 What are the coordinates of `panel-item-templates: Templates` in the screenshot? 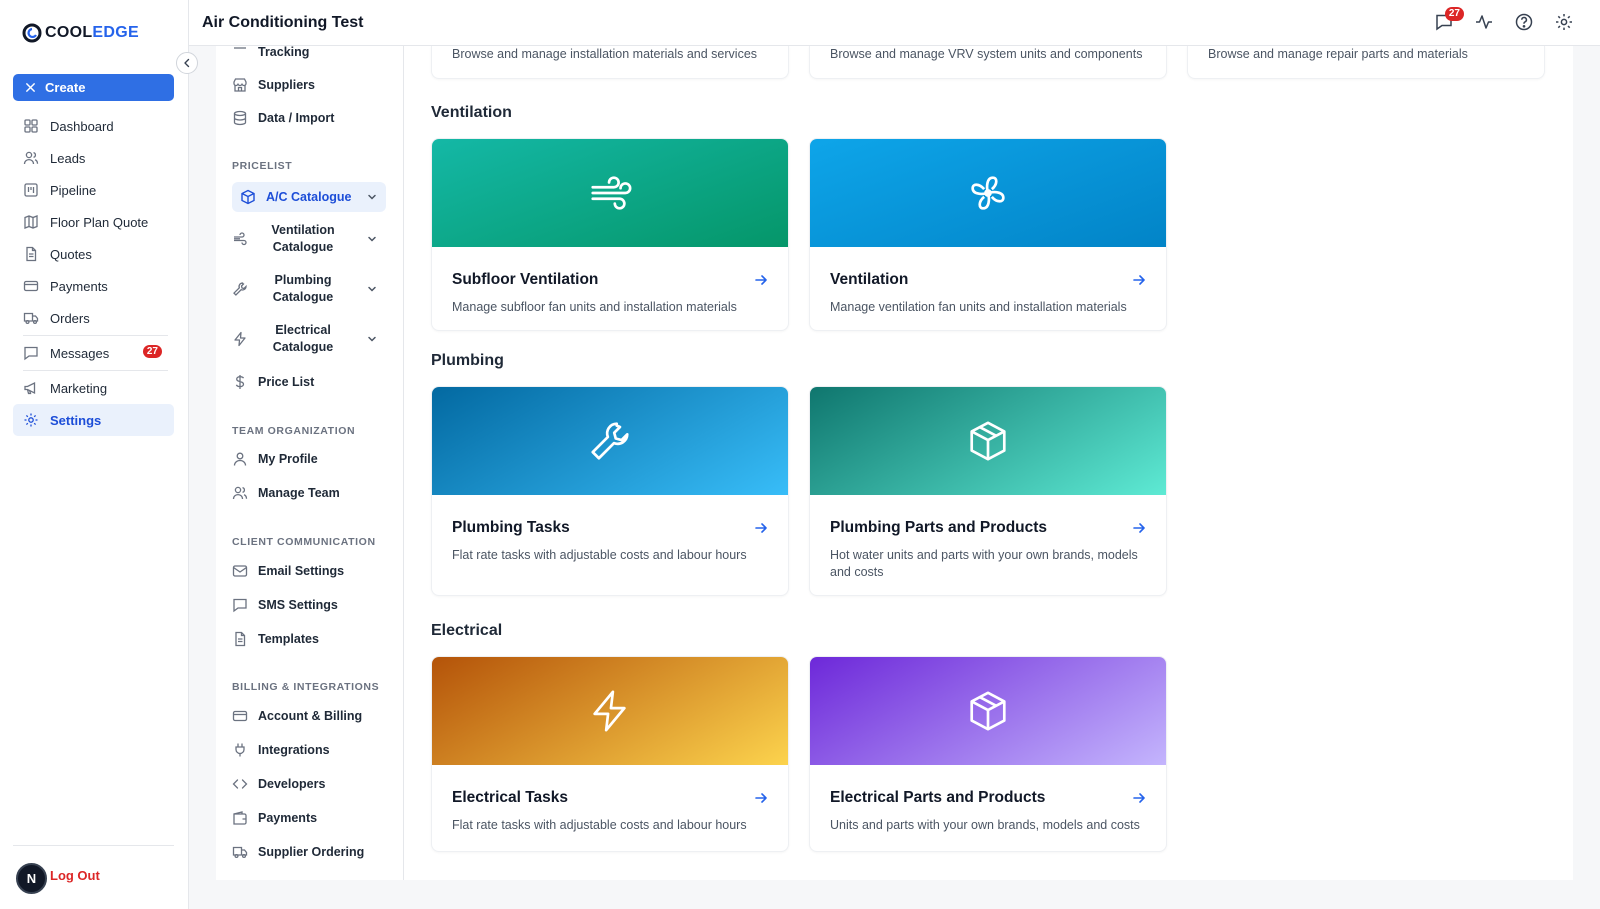 It's located at (309, 639).